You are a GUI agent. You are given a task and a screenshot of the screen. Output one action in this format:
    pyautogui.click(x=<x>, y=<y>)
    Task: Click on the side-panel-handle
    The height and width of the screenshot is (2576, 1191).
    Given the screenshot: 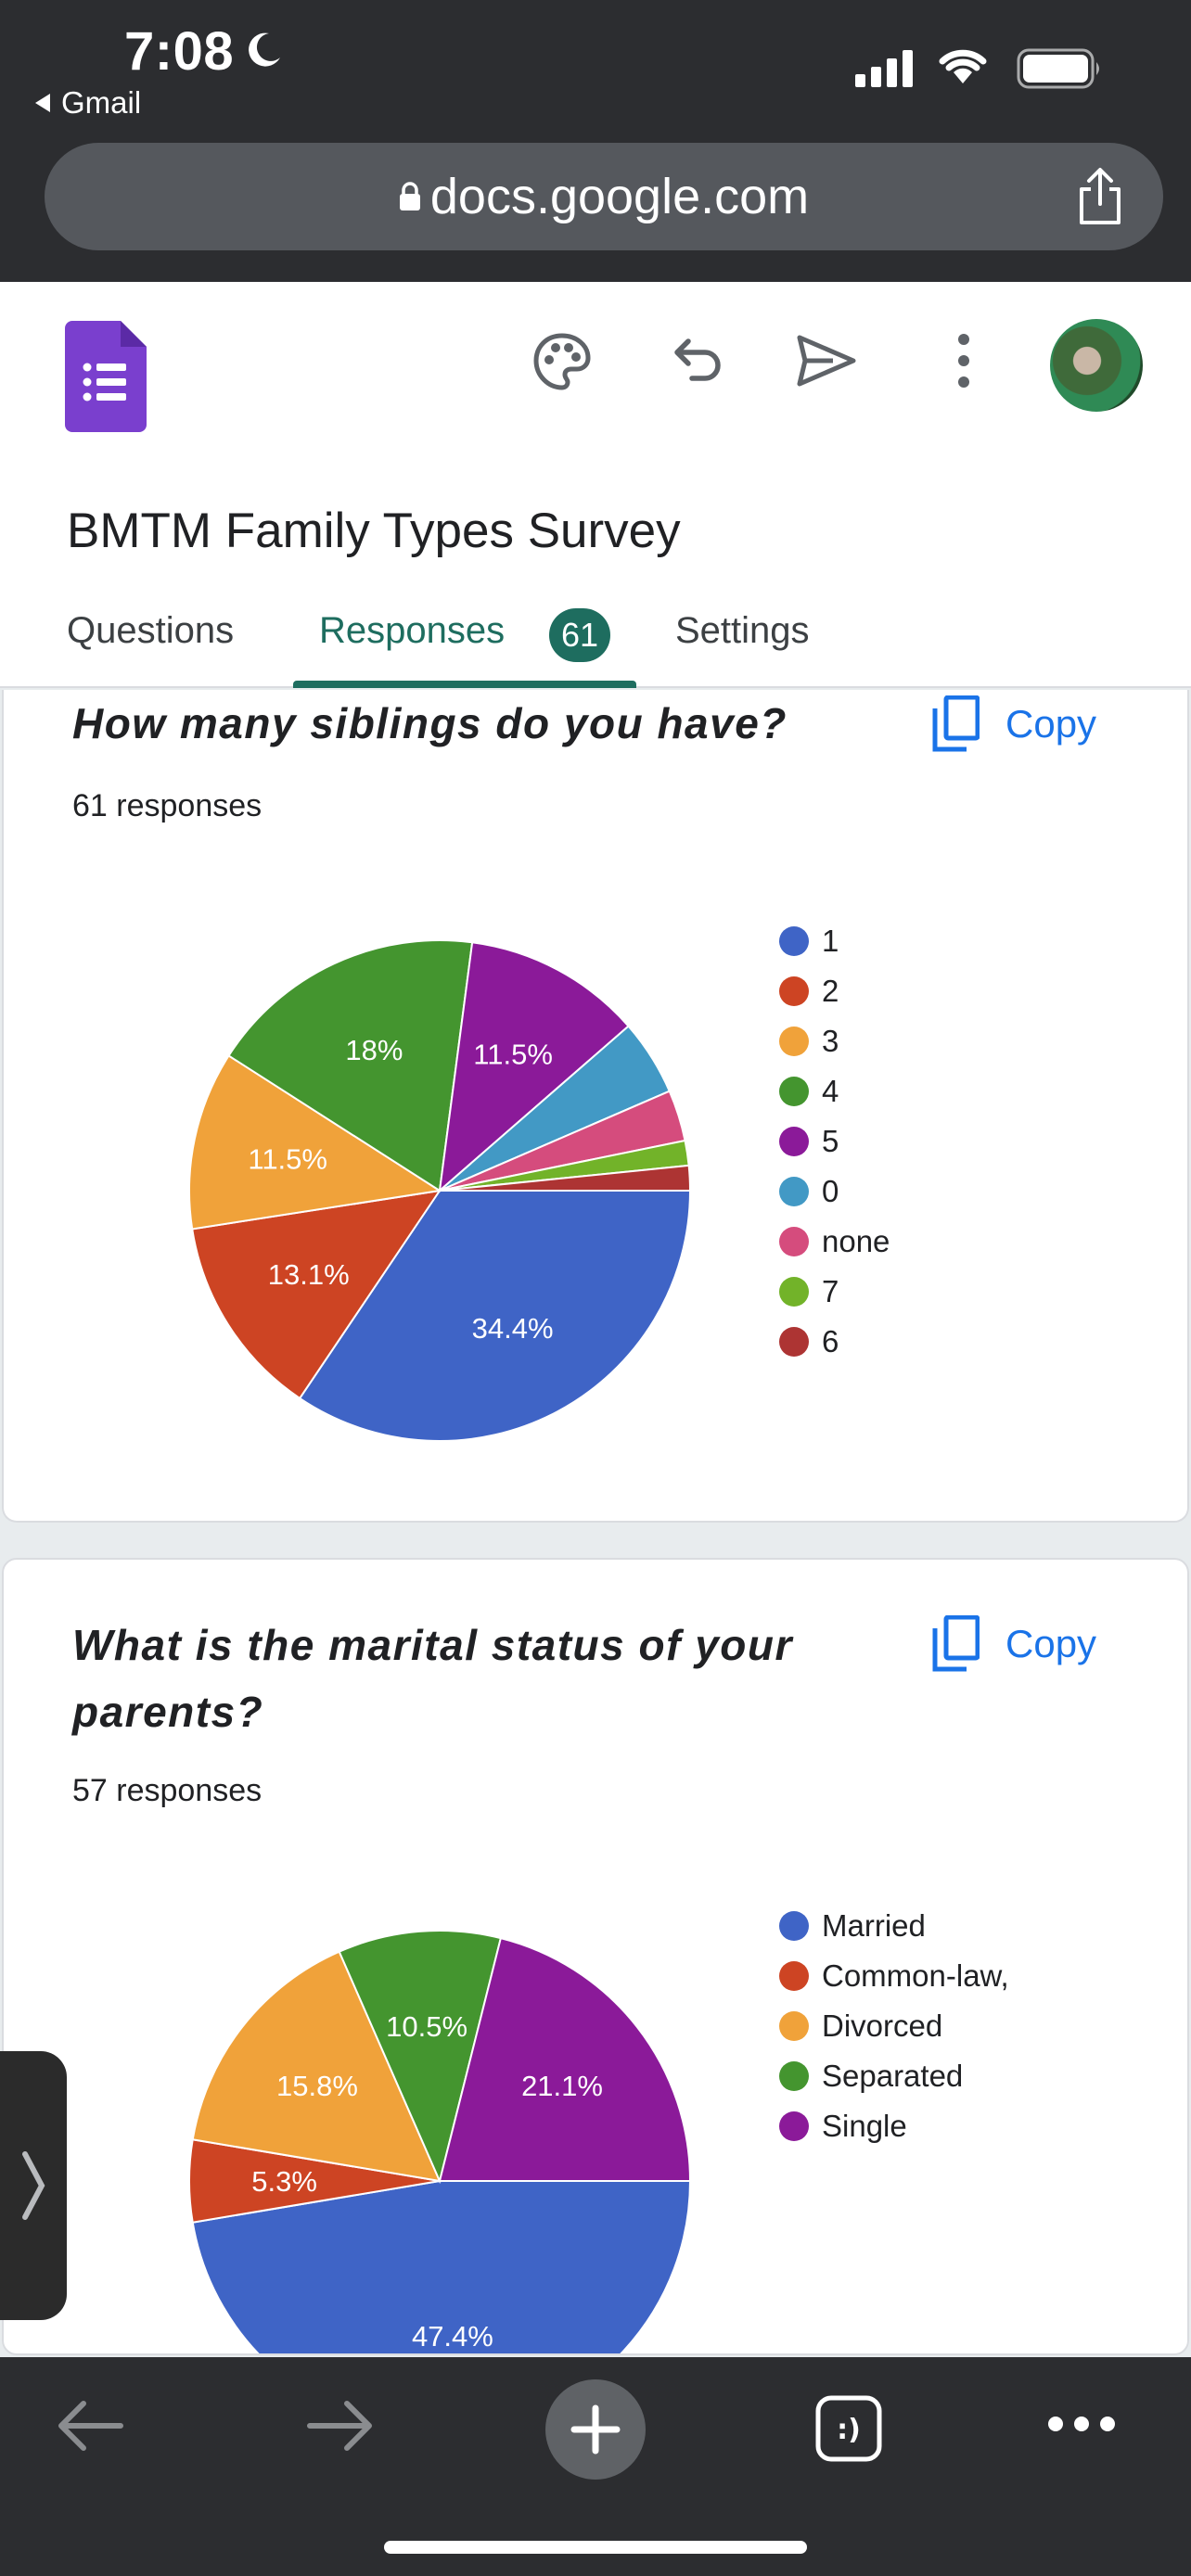 What is the action you would take?
    pyautogui.click(x=33, y=2185)
    